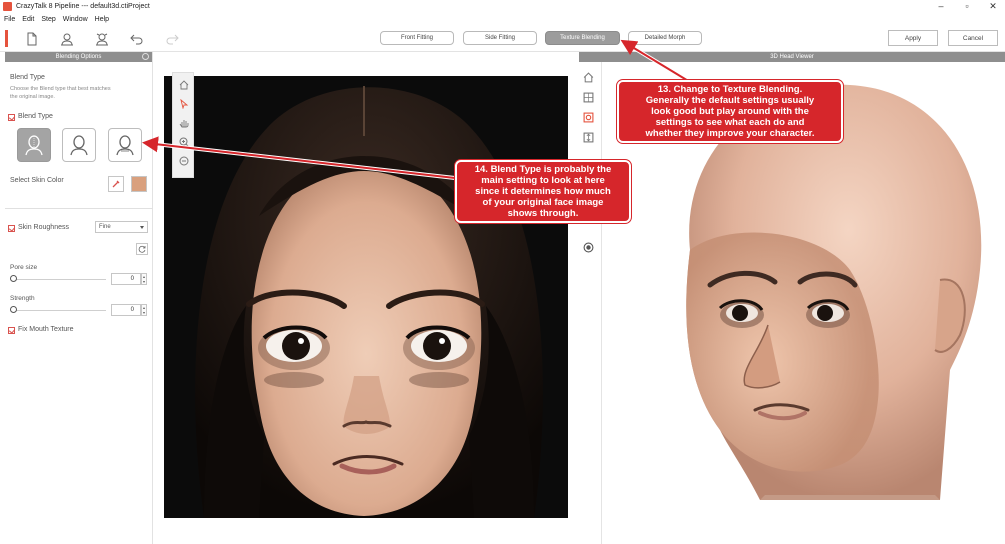  Describe the element at coordinates (184, 104) in the screenshot. I see `select-pointer-icon` at that location.